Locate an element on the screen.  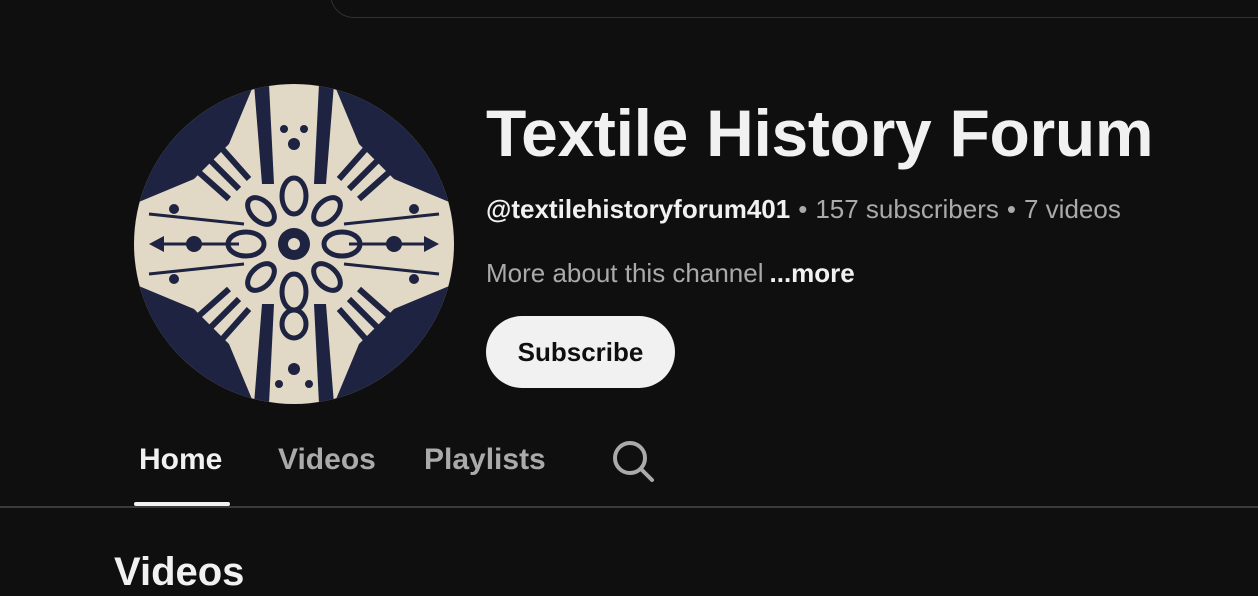
channel-about-text: More about this channel is located at coordinates (625, 273).